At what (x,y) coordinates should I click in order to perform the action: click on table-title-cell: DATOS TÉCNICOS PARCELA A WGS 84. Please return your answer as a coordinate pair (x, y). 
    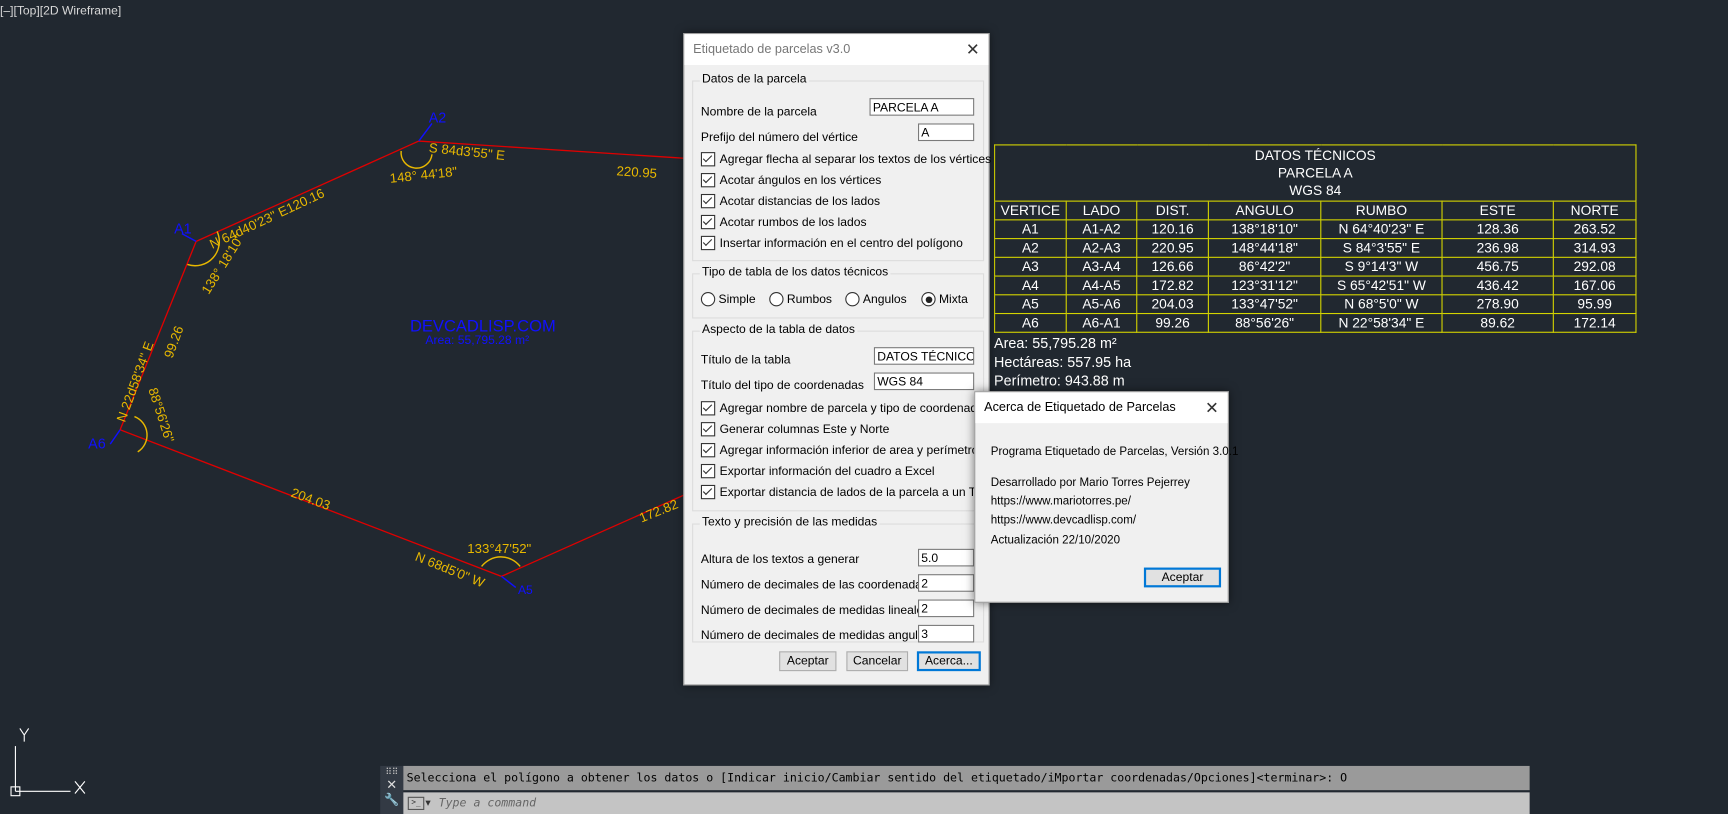
    Looking at the image, I should click on (1315, 173).